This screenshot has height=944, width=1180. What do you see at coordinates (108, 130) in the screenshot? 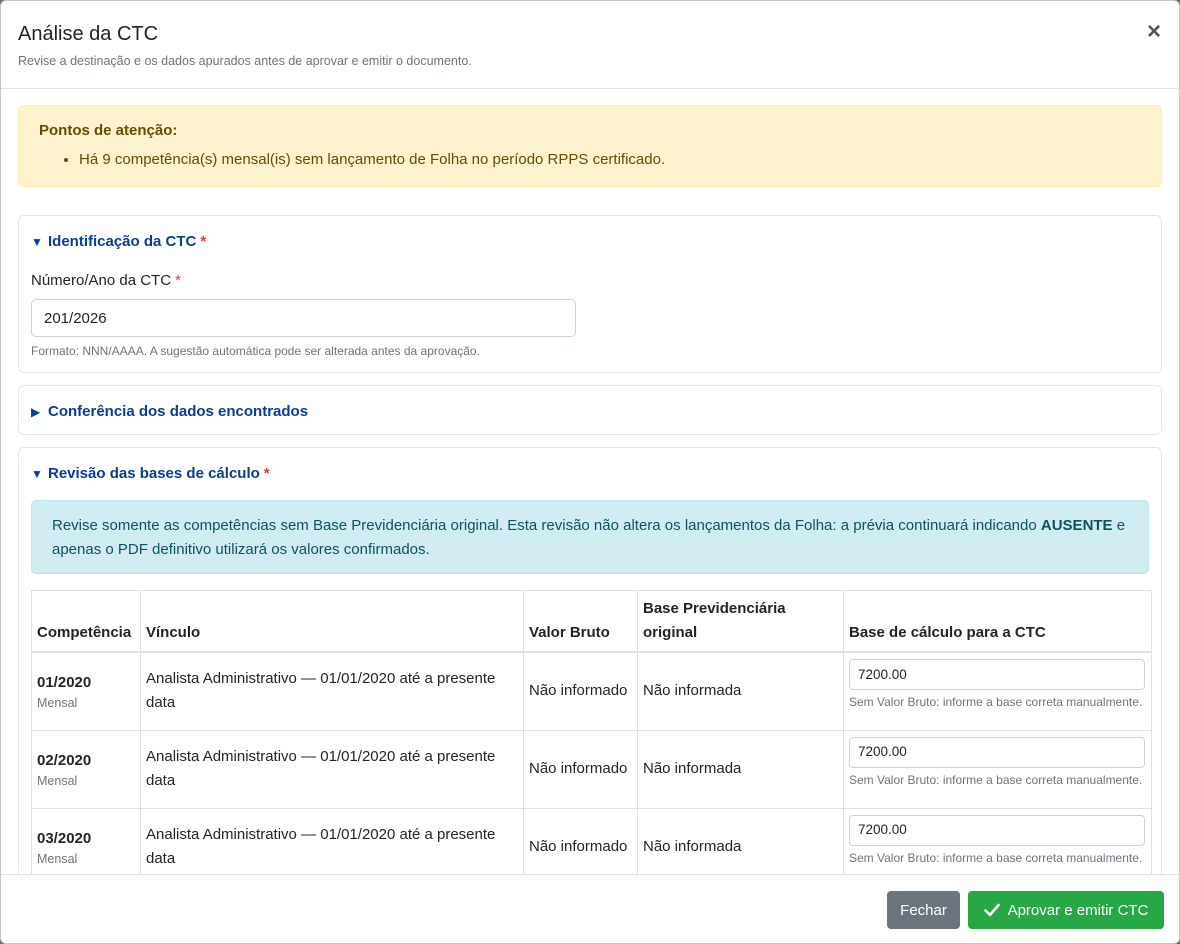
I see `alert-title: Pontos de atenção:` at bounding box center [108, 130].